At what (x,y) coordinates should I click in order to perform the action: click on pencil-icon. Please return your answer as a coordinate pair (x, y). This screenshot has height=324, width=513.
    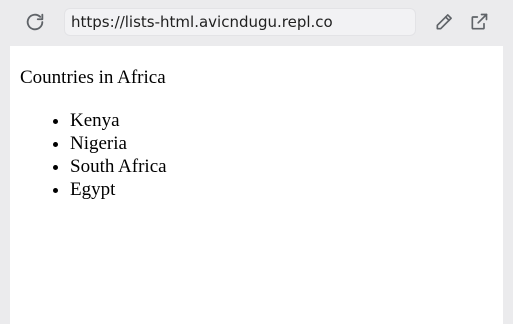
    Looking at the image, I should click on (444, 22).